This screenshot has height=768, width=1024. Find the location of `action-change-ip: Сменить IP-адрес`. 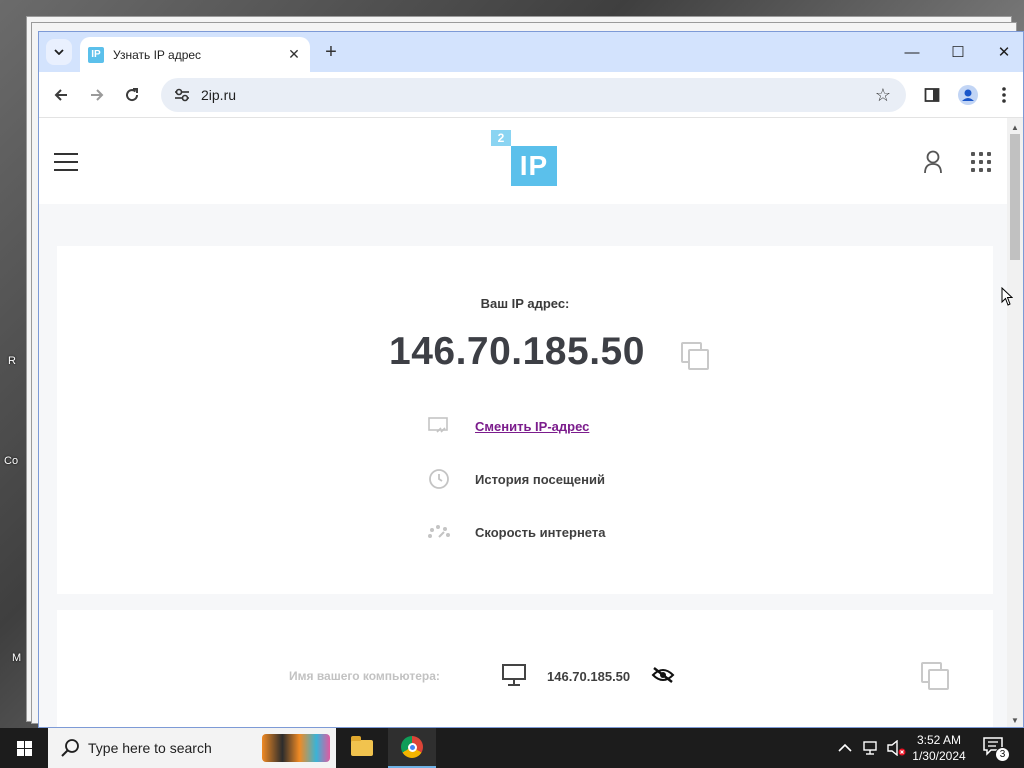

action-change-ip: Сменить IP-адрес is located at coordinates (508, 426).